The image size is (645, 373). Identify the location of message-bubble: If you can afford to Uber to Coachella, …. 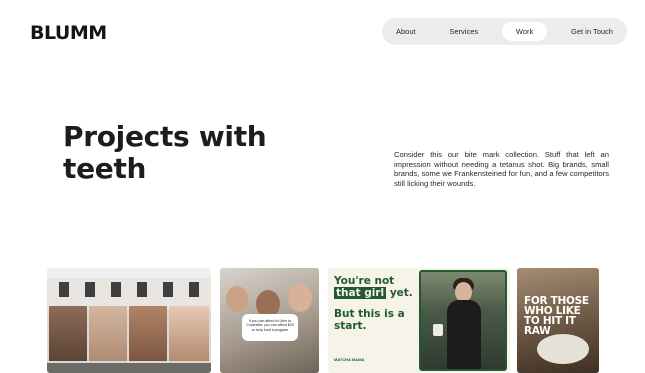
(270, 327).